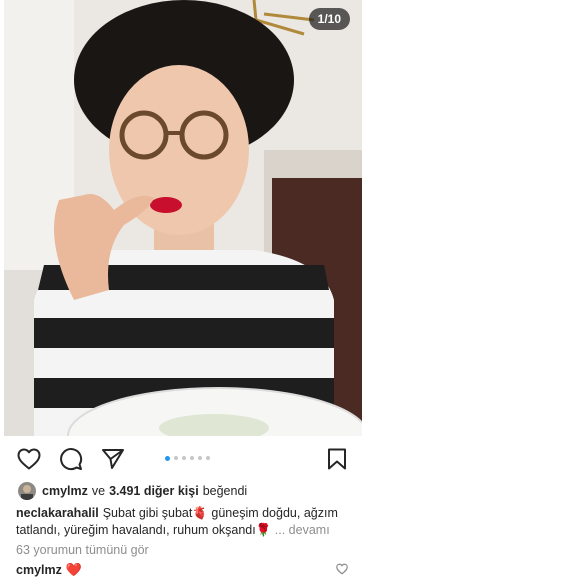  I want to click on likes-summary: cmylmz ve 3.491 diğer kişi beğendi, so click(132, 491).